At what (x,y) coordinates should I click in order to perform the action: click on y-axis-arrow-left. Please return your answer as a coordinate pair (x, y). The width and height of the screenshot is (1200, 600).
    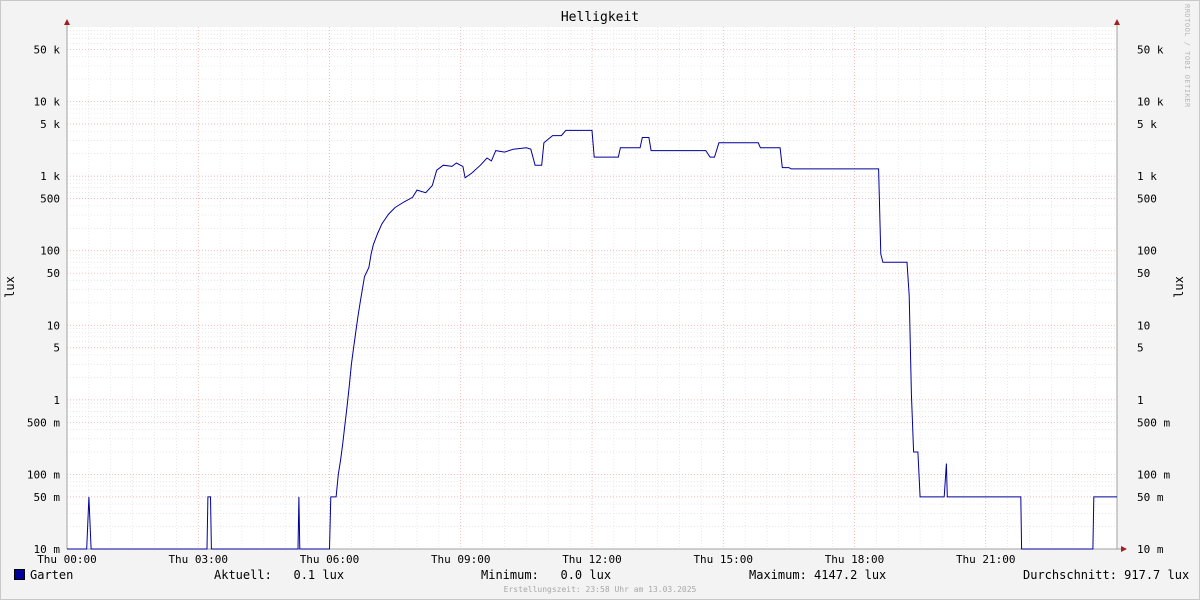
    Looking at the image, I should click on (67, 22).